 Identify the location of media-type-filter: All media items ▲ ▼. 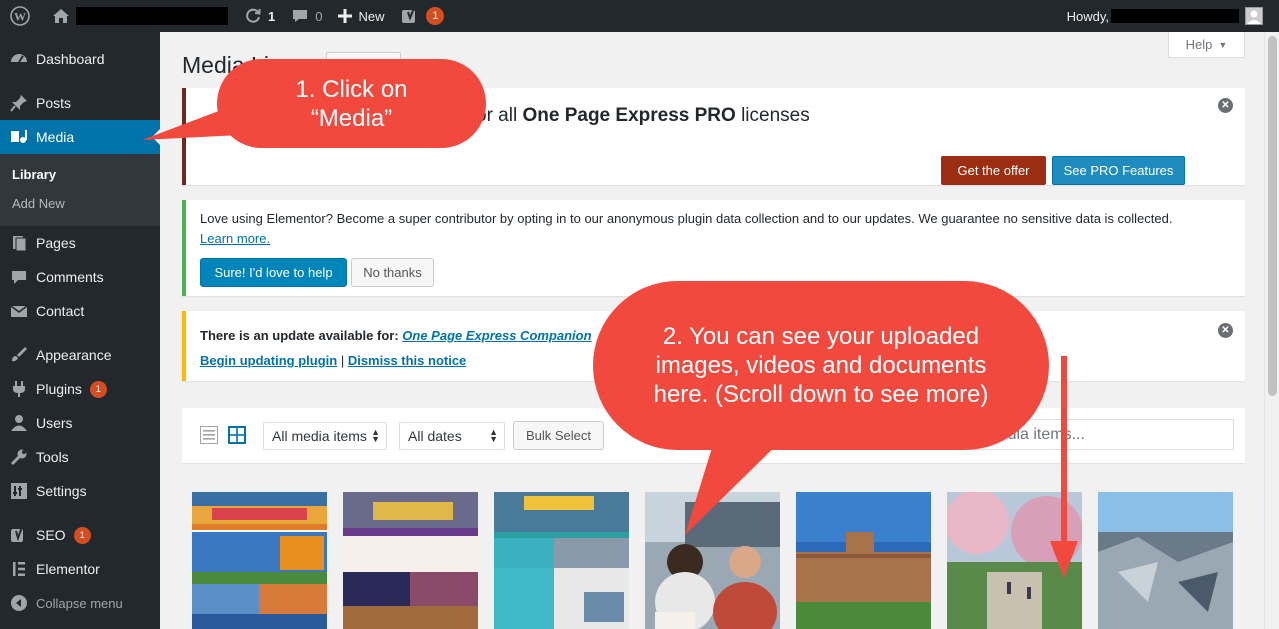
(325, 436).